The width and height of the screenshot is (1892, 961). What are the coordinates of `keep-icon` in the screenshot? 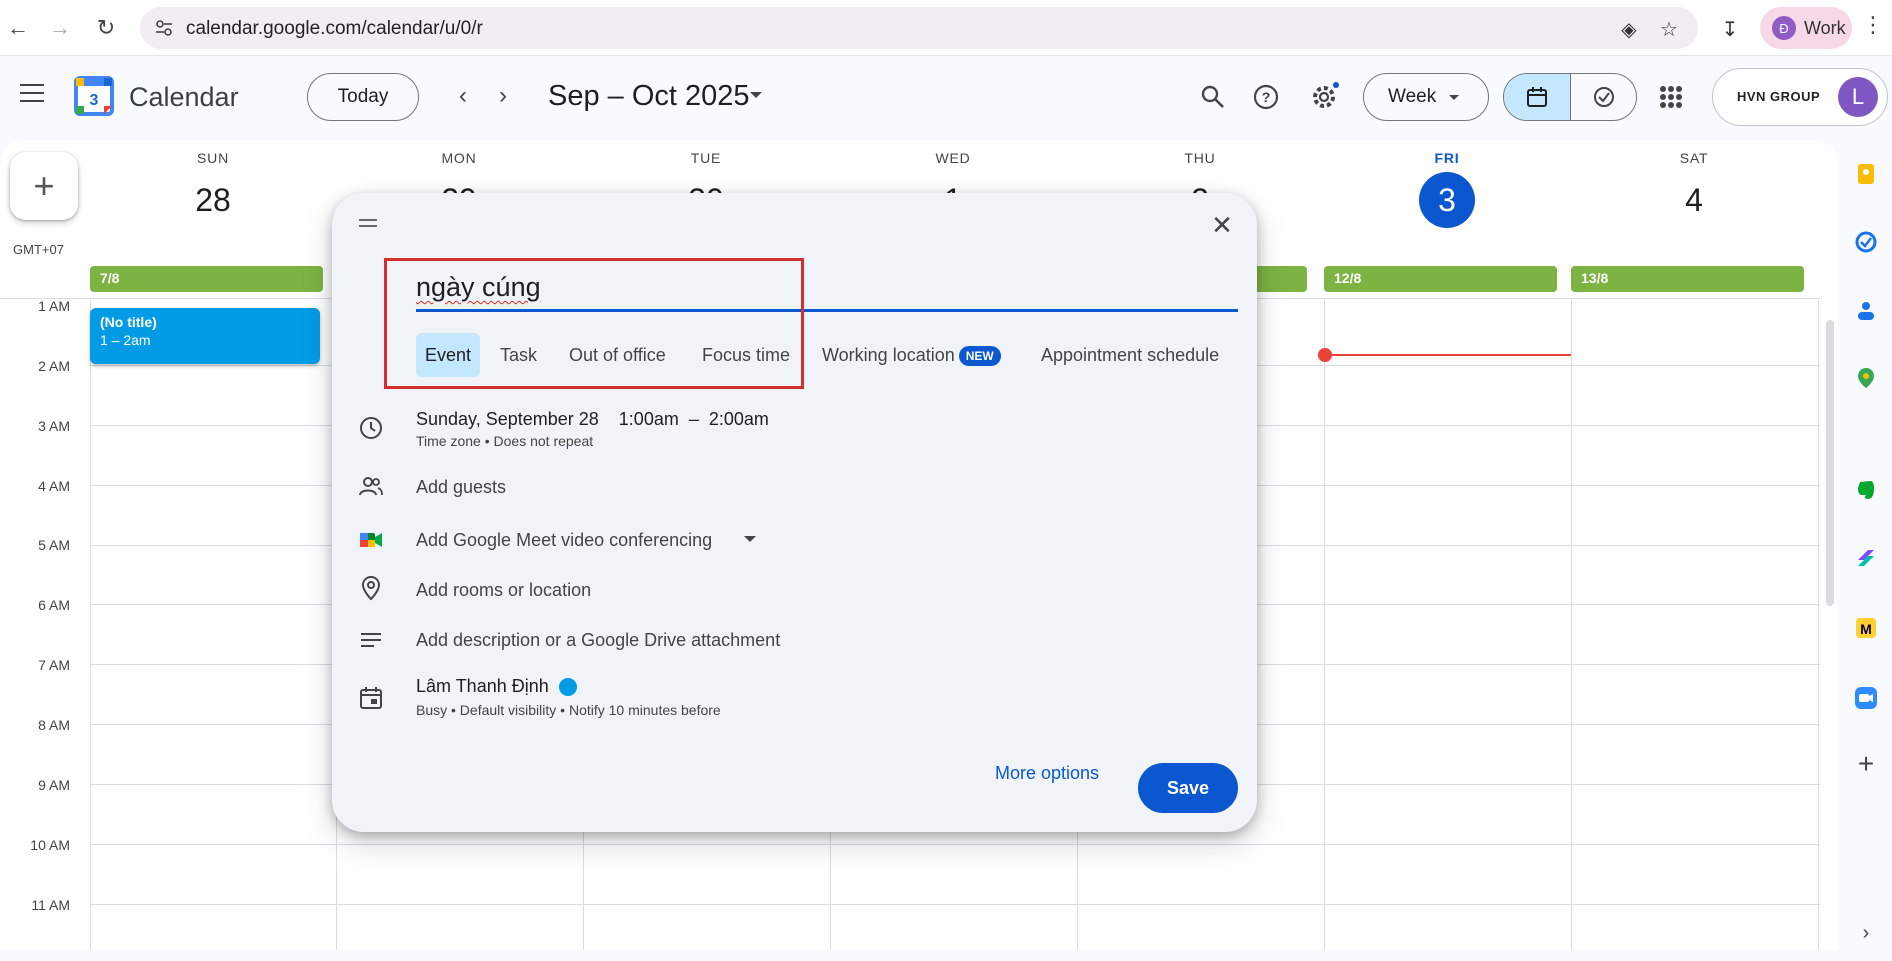 It's located at (1866, 174).